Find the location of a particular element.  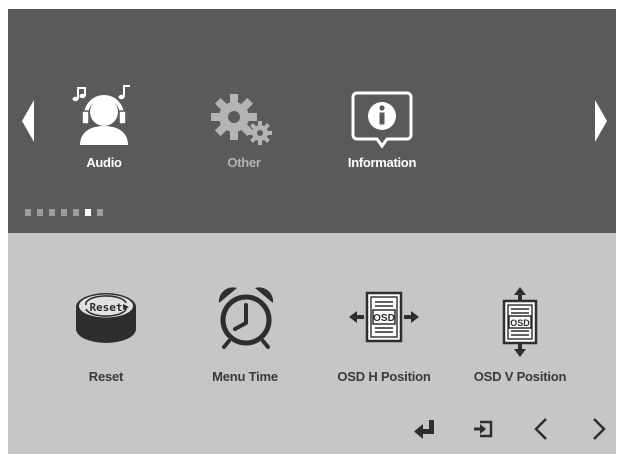

osd-v-position-icon: OSD is located at coordinates (520, 322).